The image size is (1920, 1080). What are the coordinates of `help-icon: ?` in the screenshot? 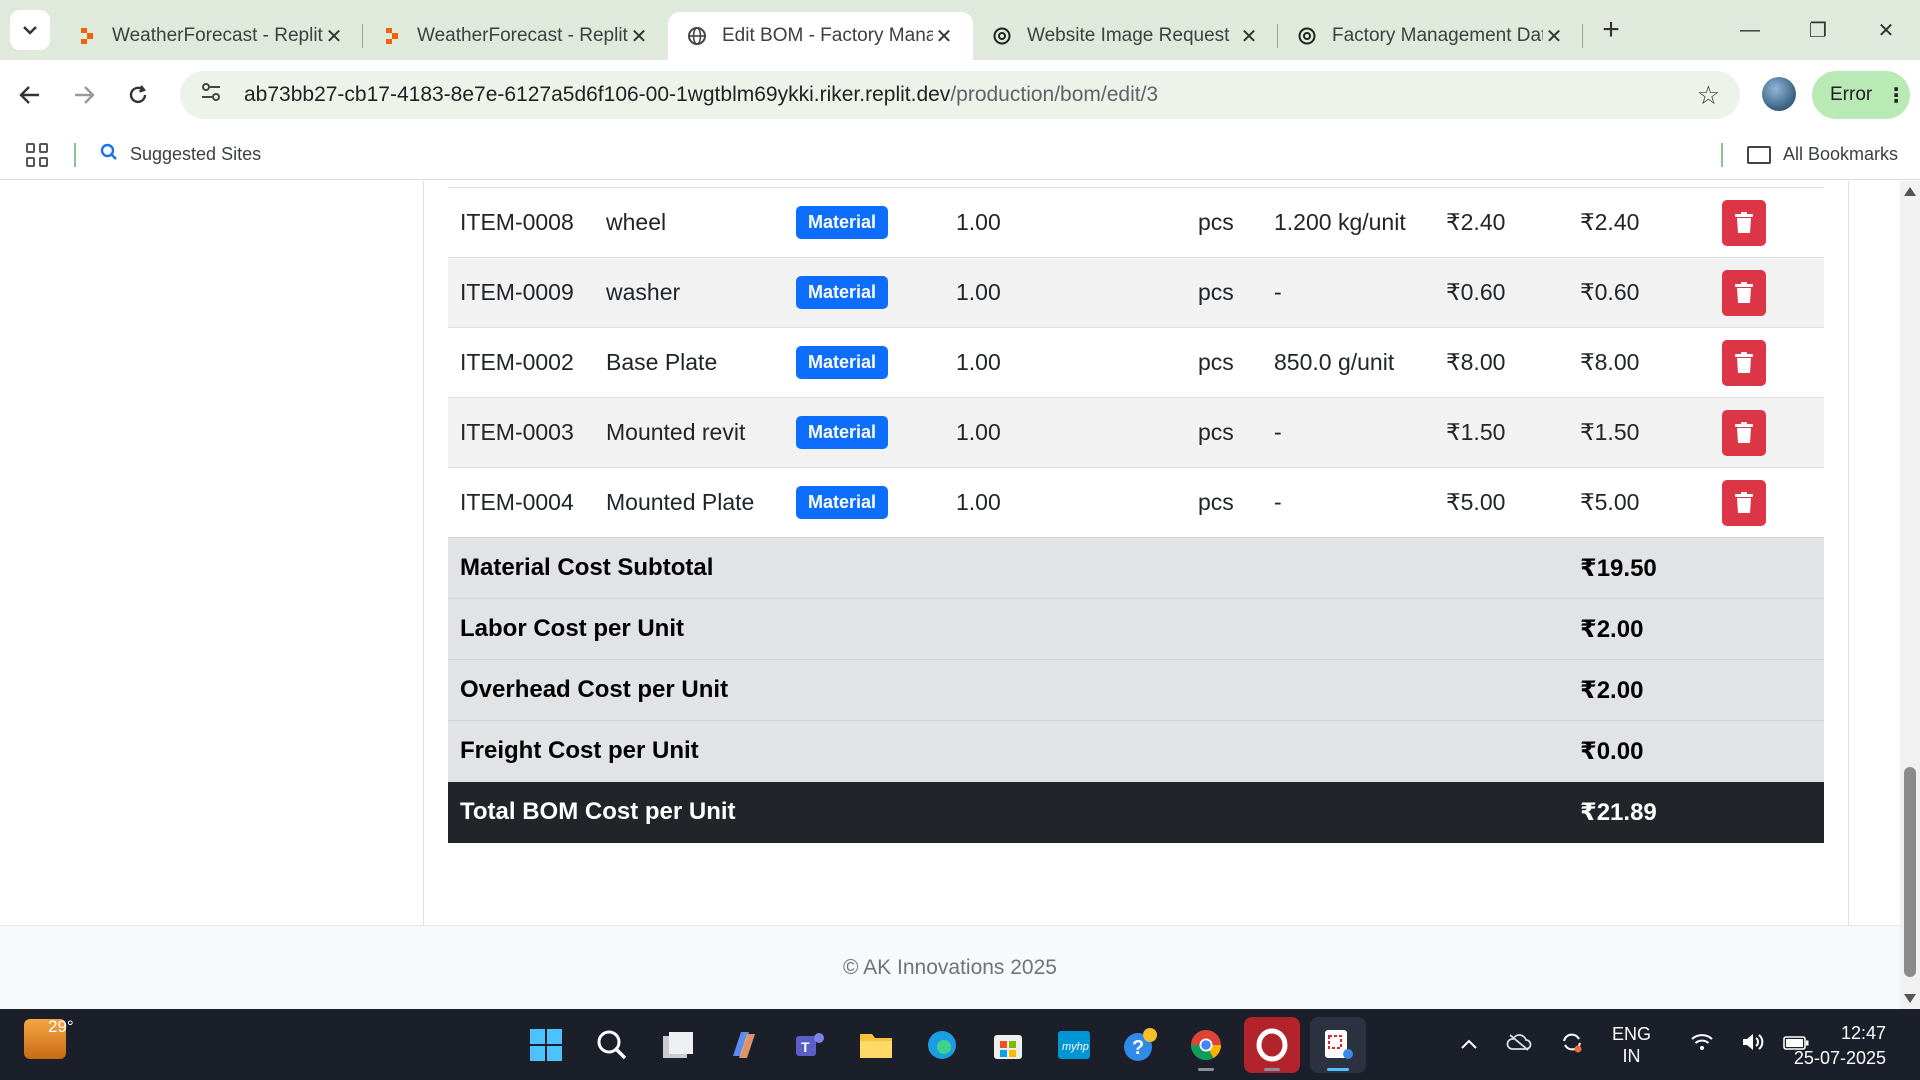 It's located at (1140, 1044).